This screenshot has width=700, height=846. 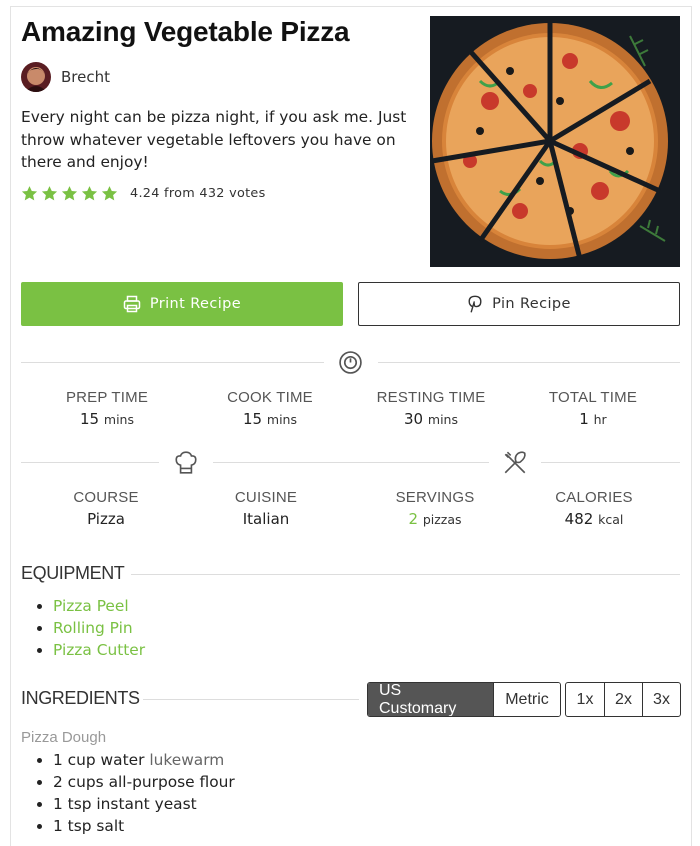 I want to click on calories-unit: kcal, so click(x=611, y=519).